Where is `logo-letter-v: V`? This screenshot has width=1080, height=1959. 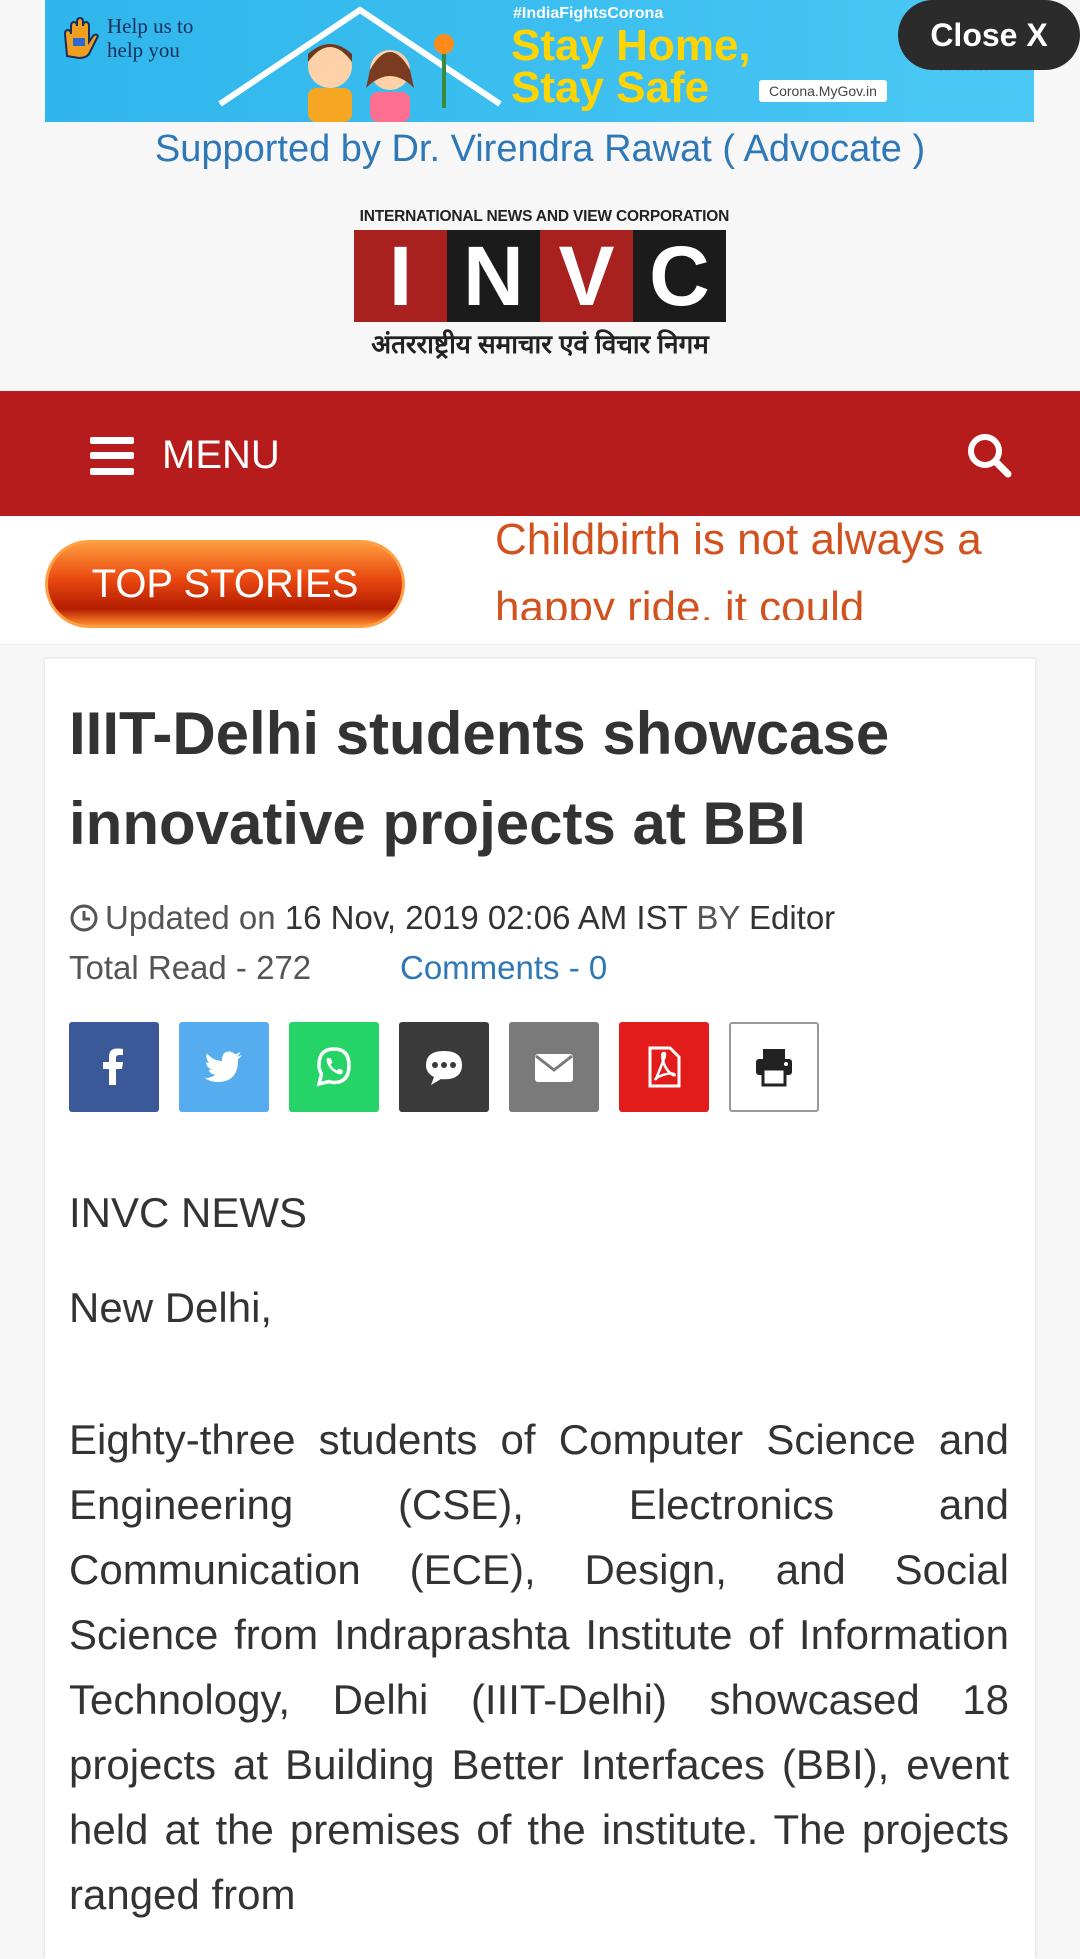
logo-letter-v: V is located at coordinates (586, 276).